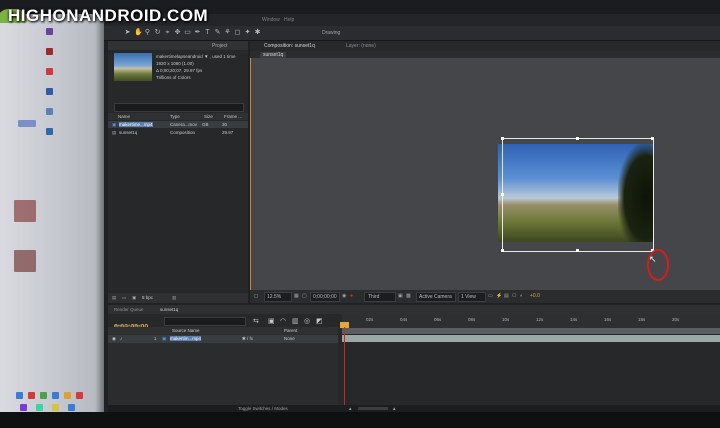 Image resolution: width=720 pixels, height=428 pixels. I want to click on snapshot-icon: ◉, so click(344, 296).